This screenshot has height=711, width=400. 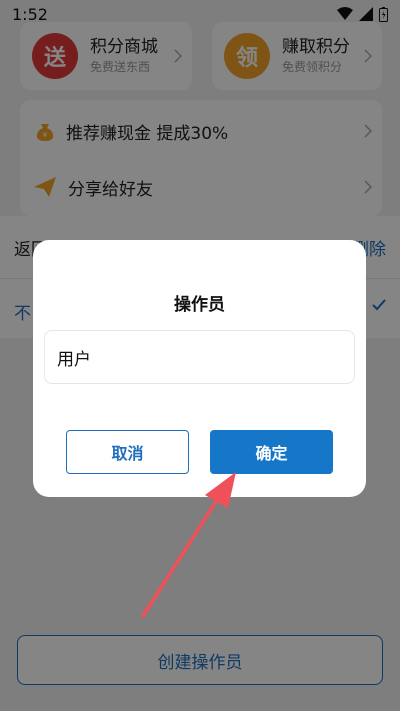 What do you see at coordinates (199, 305) in the screenshot?
I see `dialog-title: 操作员` at bounding box center [199, 305].